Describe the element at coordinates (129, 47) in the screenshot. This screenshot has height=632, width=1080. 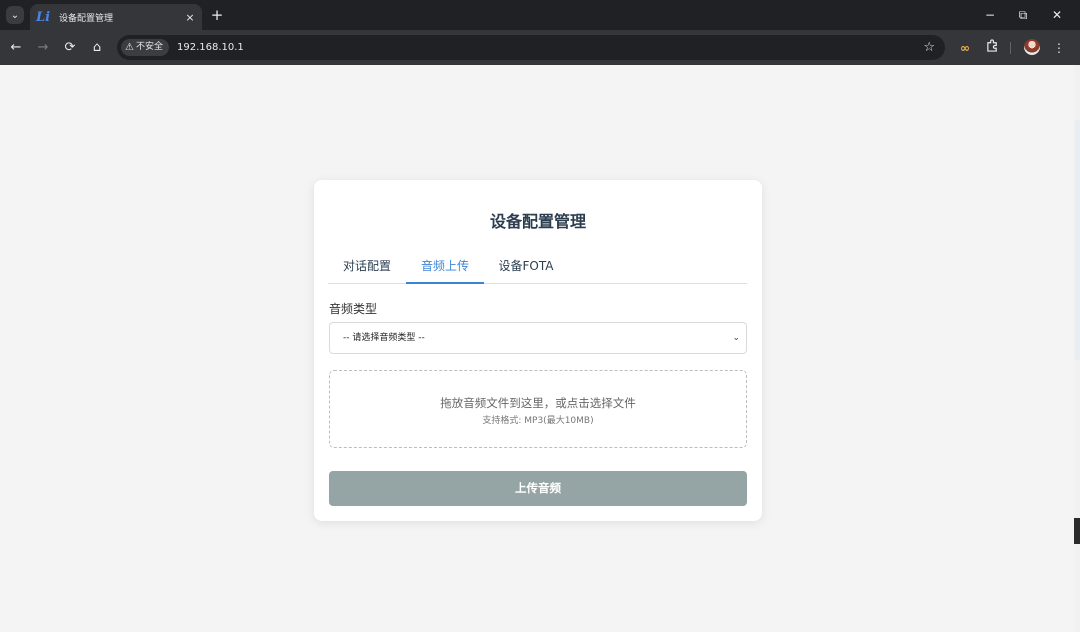
I see `warning-icon: ⚠` at that location.